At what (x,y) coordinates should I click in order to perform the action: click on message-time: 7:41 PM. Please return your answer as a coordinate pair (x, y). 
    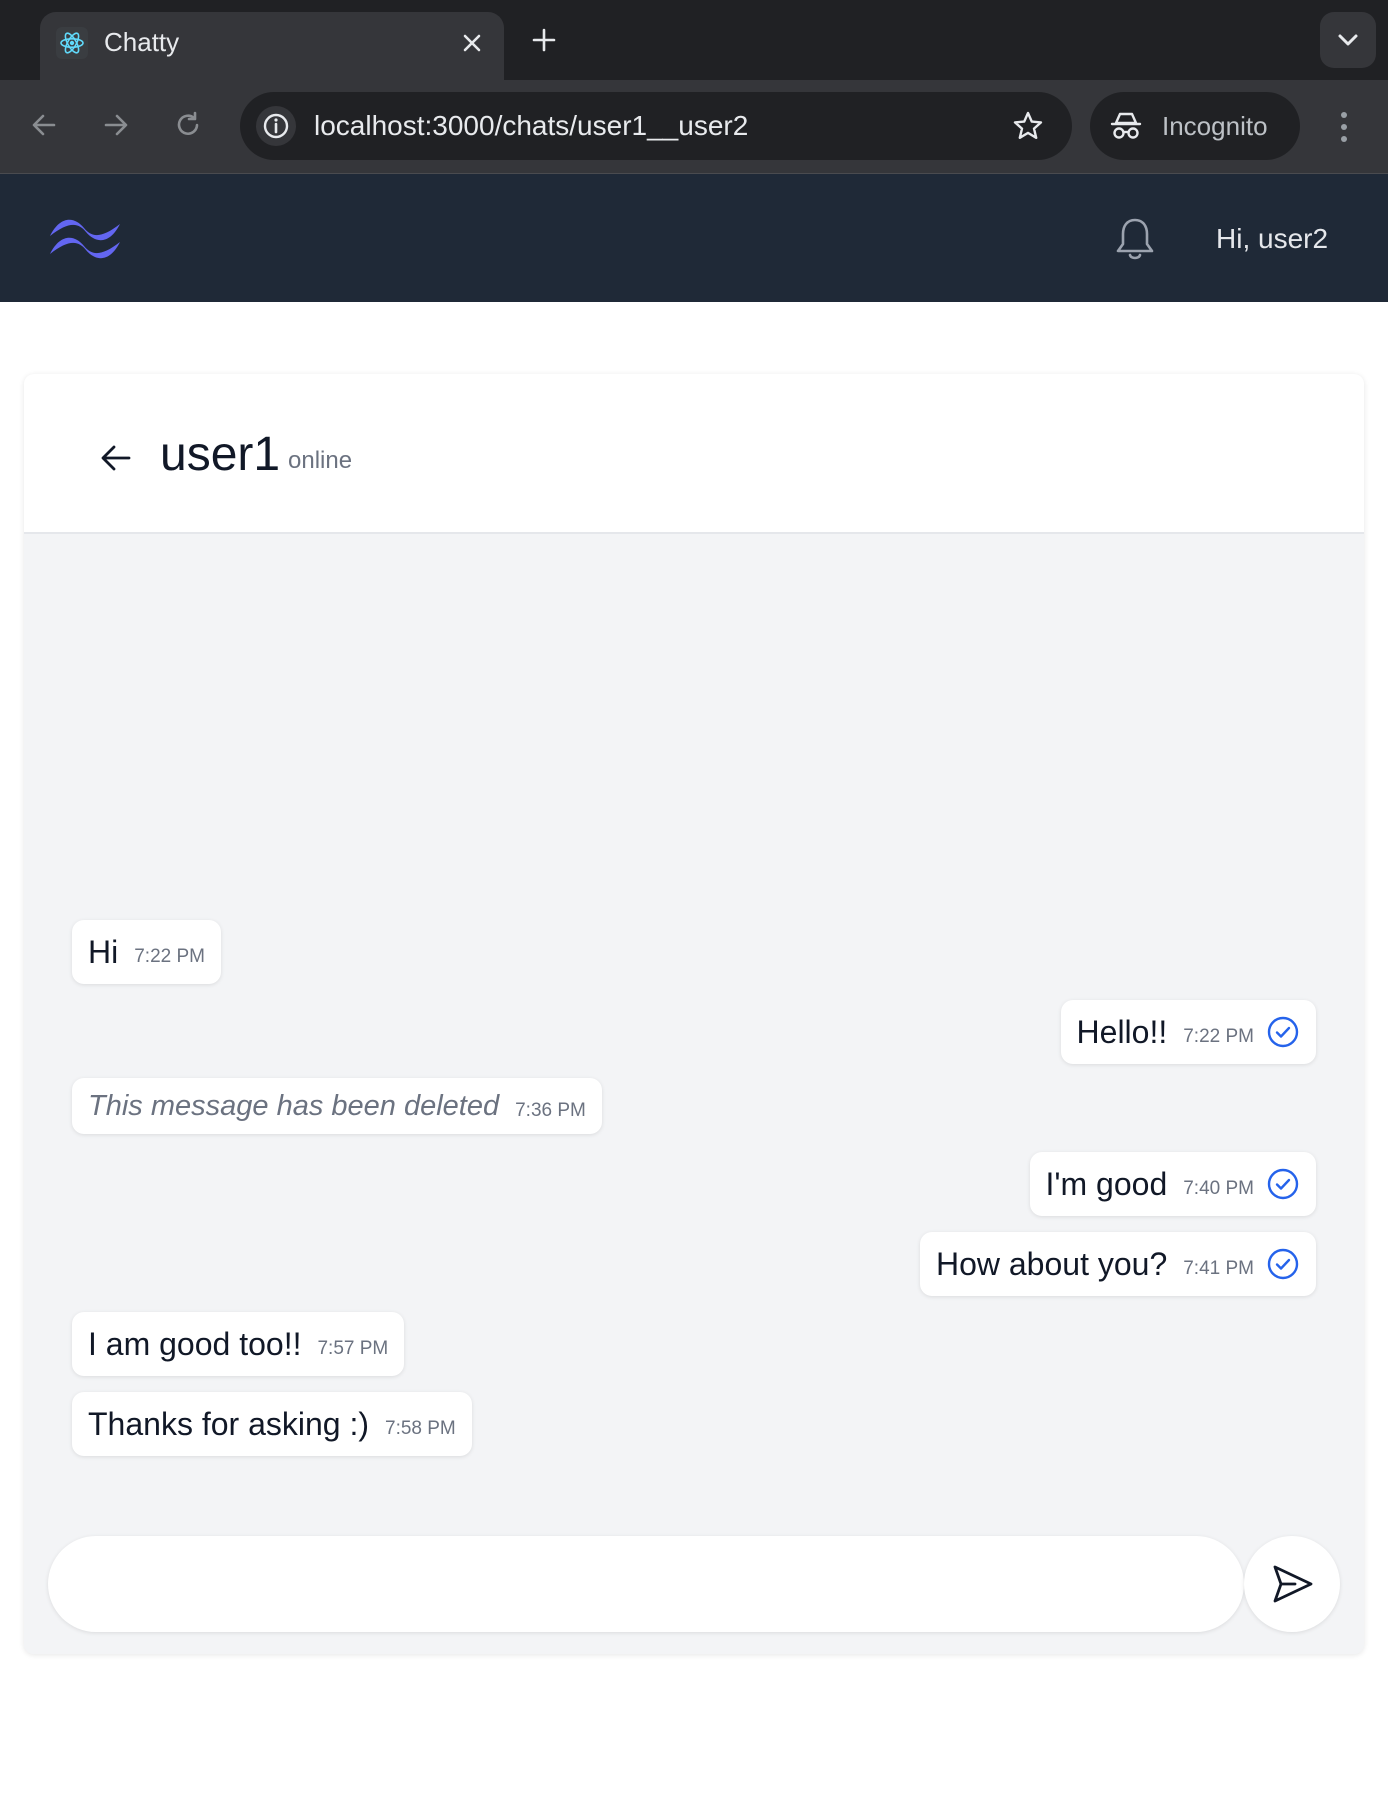
    Looking at the image, I should click on (1218, 1268).